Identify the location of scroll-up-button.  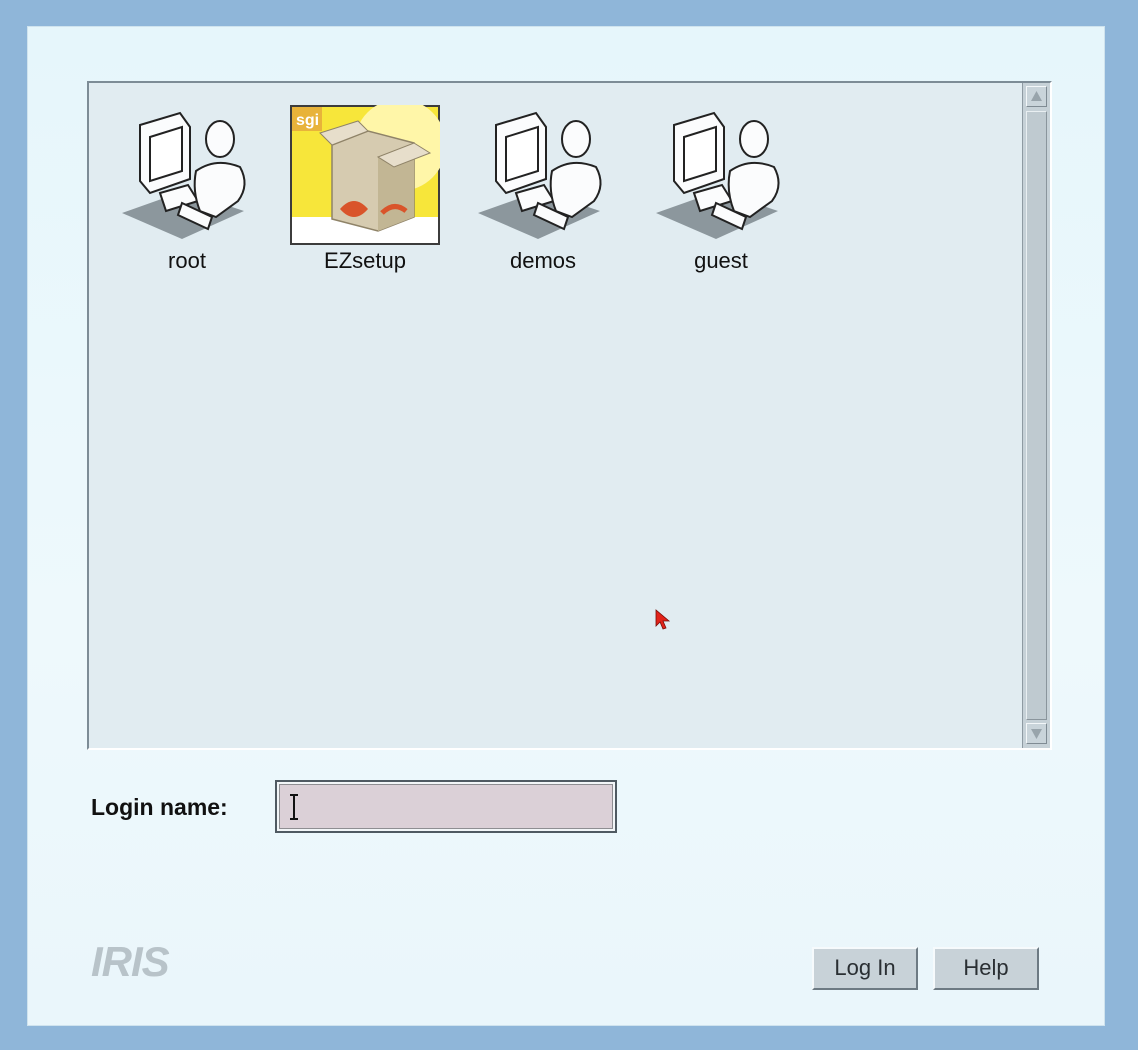
(1036, 96).